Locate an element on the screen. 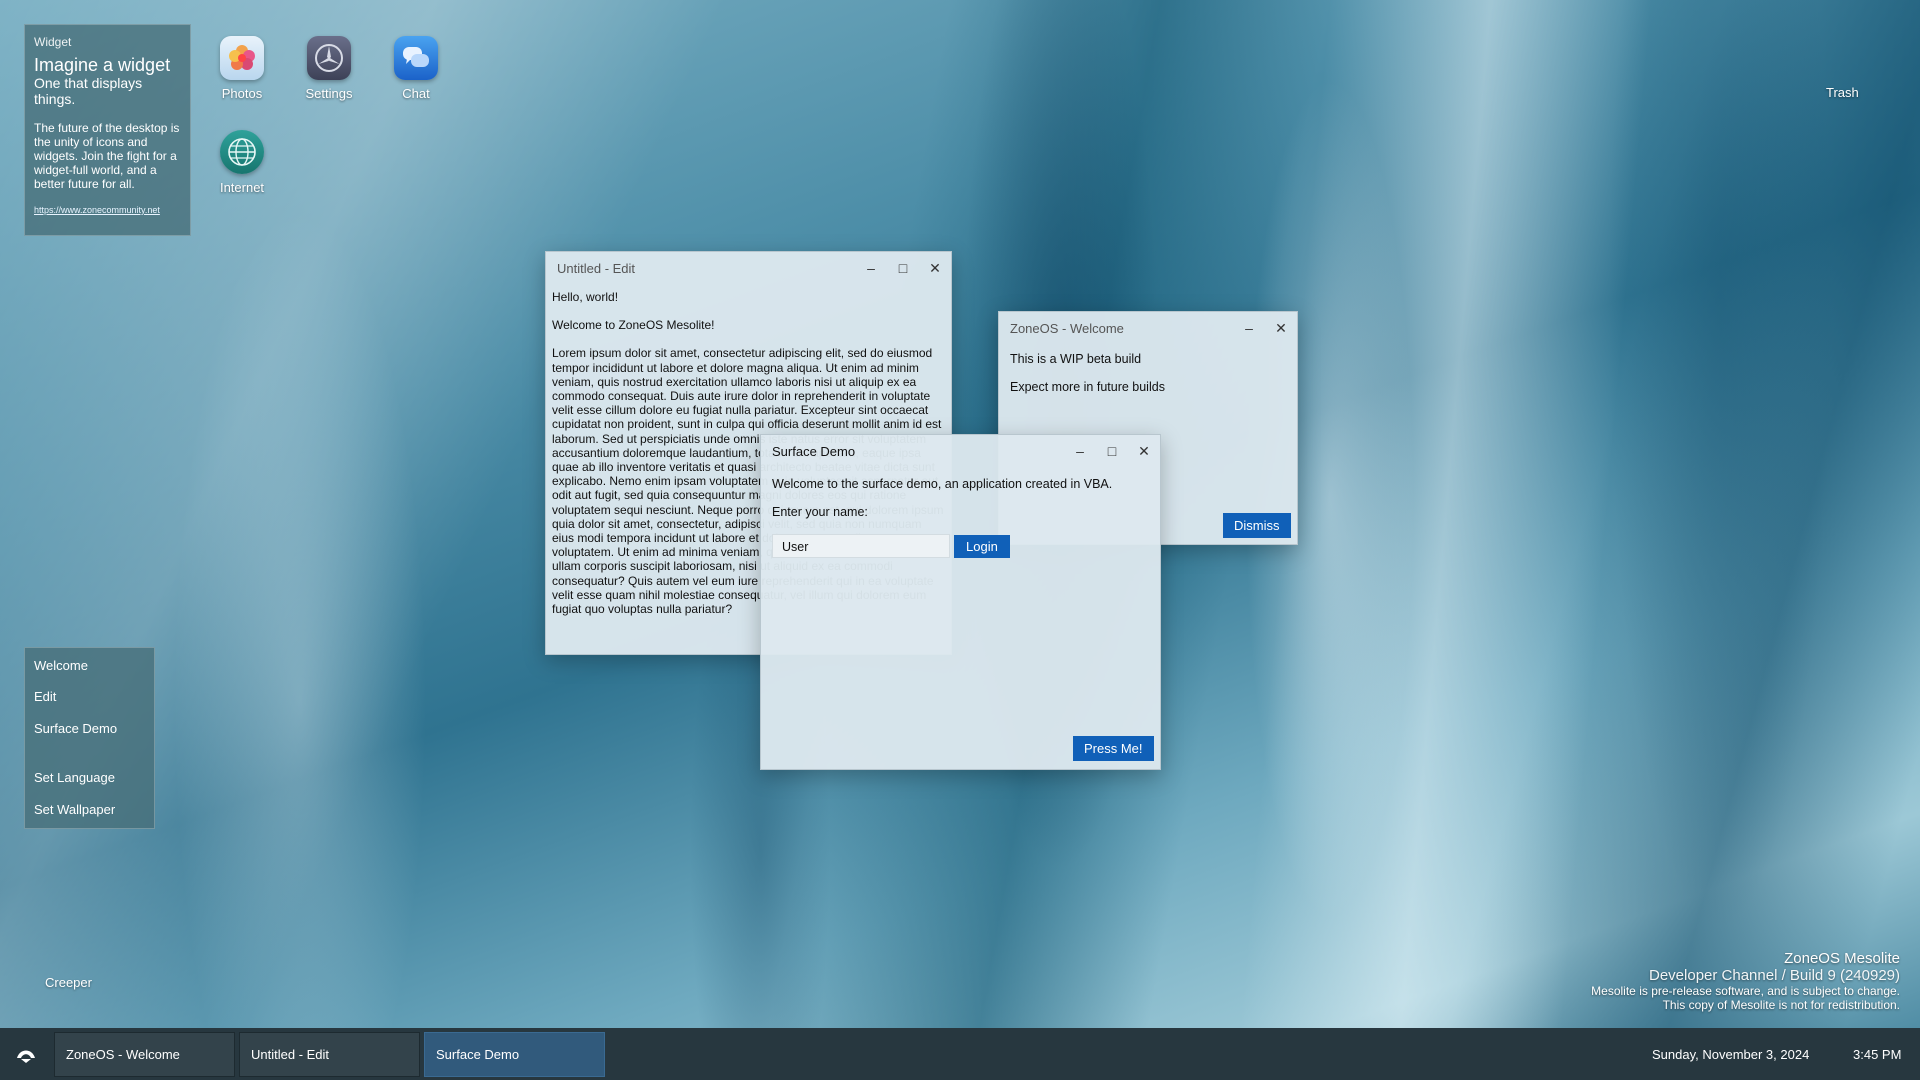 This screenshot has width=1920, height=1080. start-button is located at coordinates (26, 1054).